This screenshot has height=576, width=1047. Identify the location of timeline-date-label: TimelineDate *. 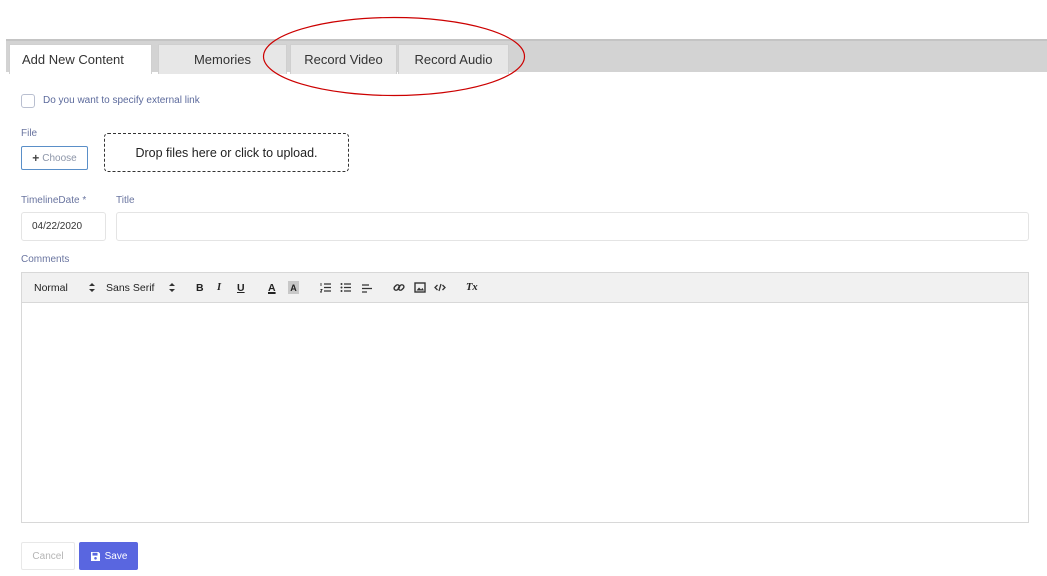
(54, 200).